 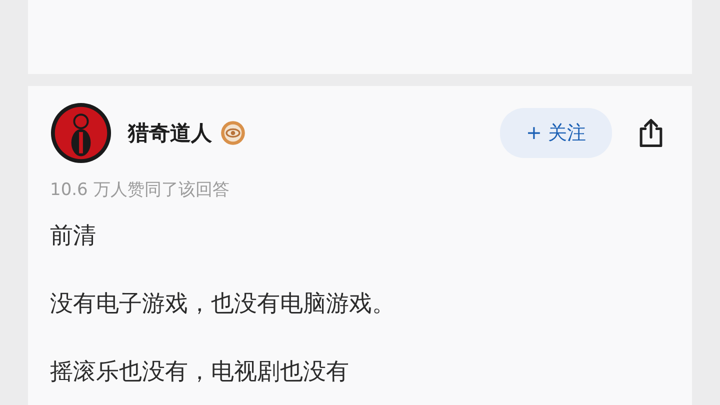 I want to click on eye-badge-icon, so click(x=233, y=133).